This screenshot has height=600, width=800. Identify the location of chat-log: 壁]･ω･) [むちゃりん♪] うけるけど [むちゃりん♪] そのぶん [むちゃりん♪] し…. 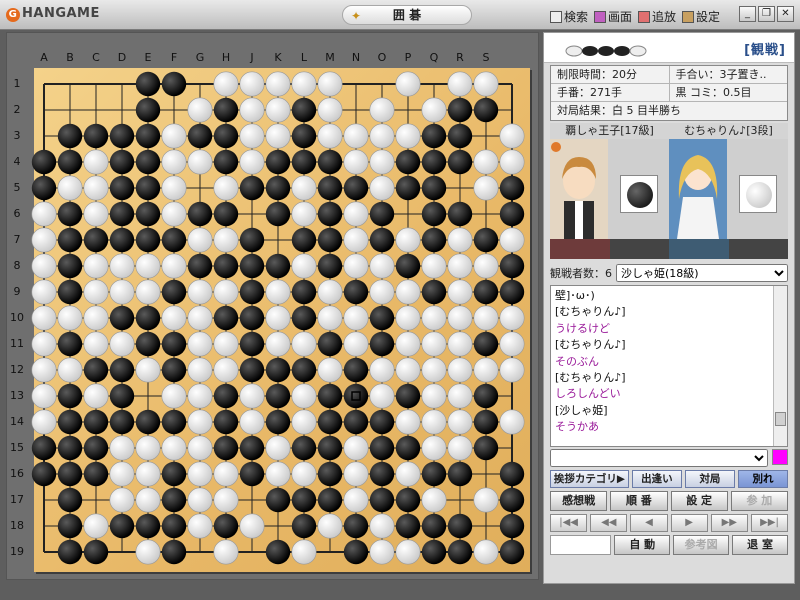
(669, 366).